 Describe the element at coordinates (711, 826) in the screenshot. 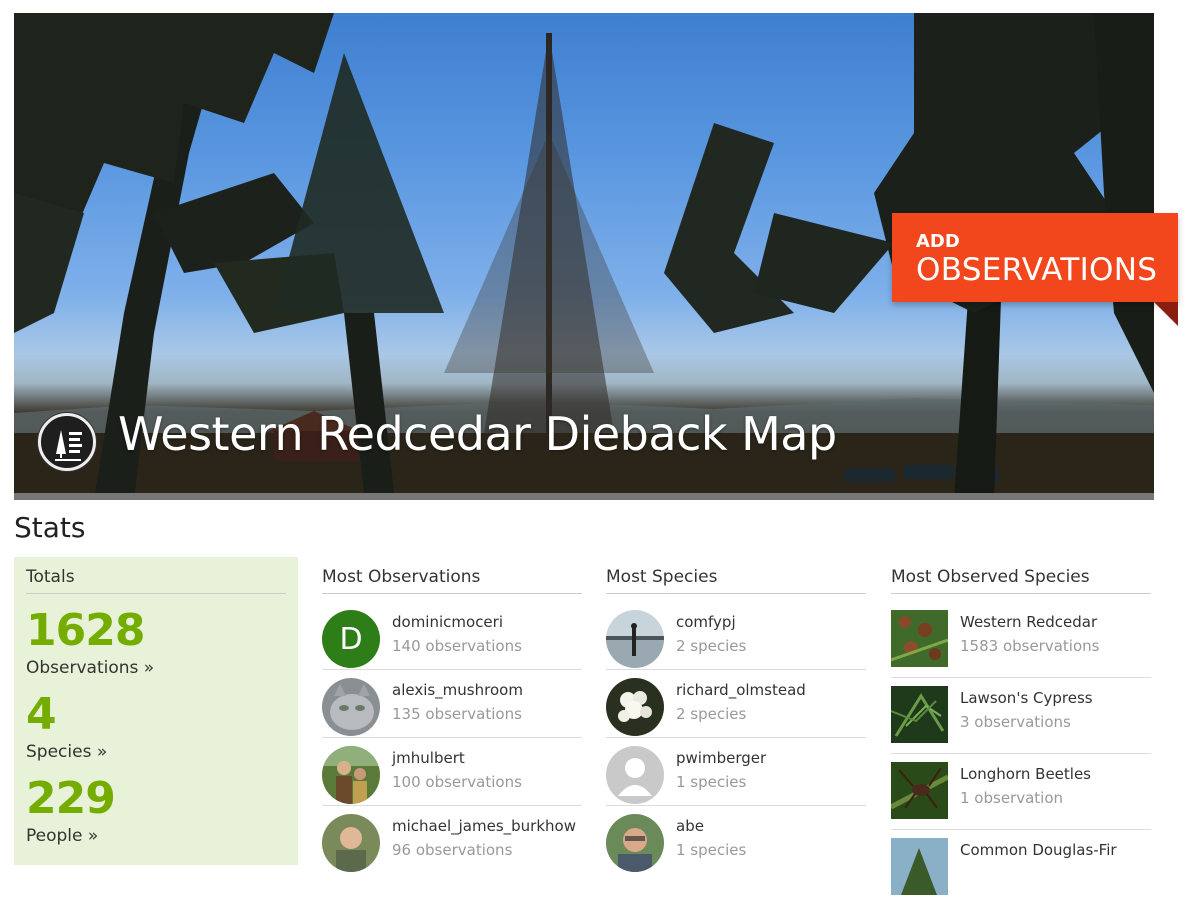

I see `user-name: abe` at that location.